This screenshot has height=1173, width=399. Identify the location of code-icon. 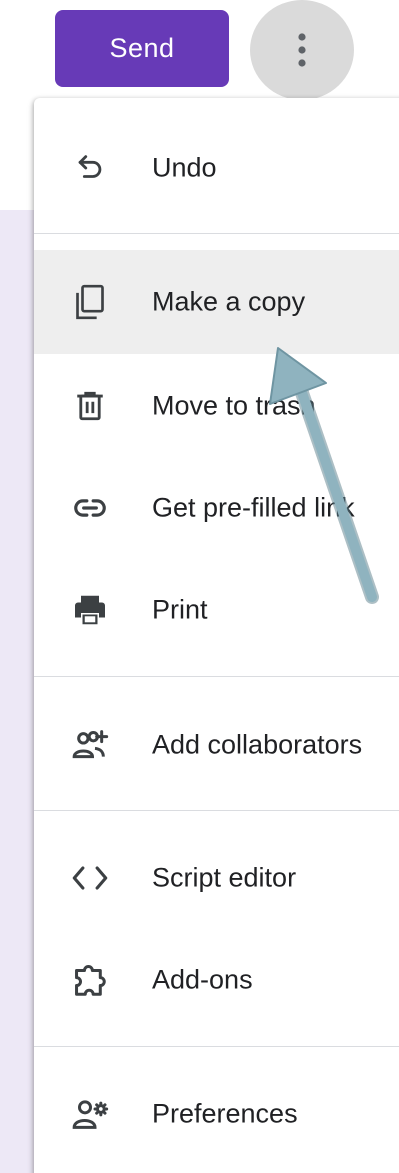
(90, 878).